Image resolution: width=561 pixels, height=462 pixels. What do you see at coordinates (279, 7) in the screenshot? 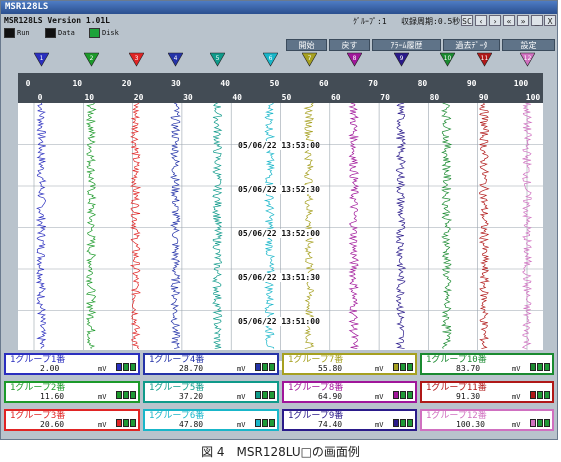
I see `title-bar: MSR128LS` at bounding box center [279, 7].